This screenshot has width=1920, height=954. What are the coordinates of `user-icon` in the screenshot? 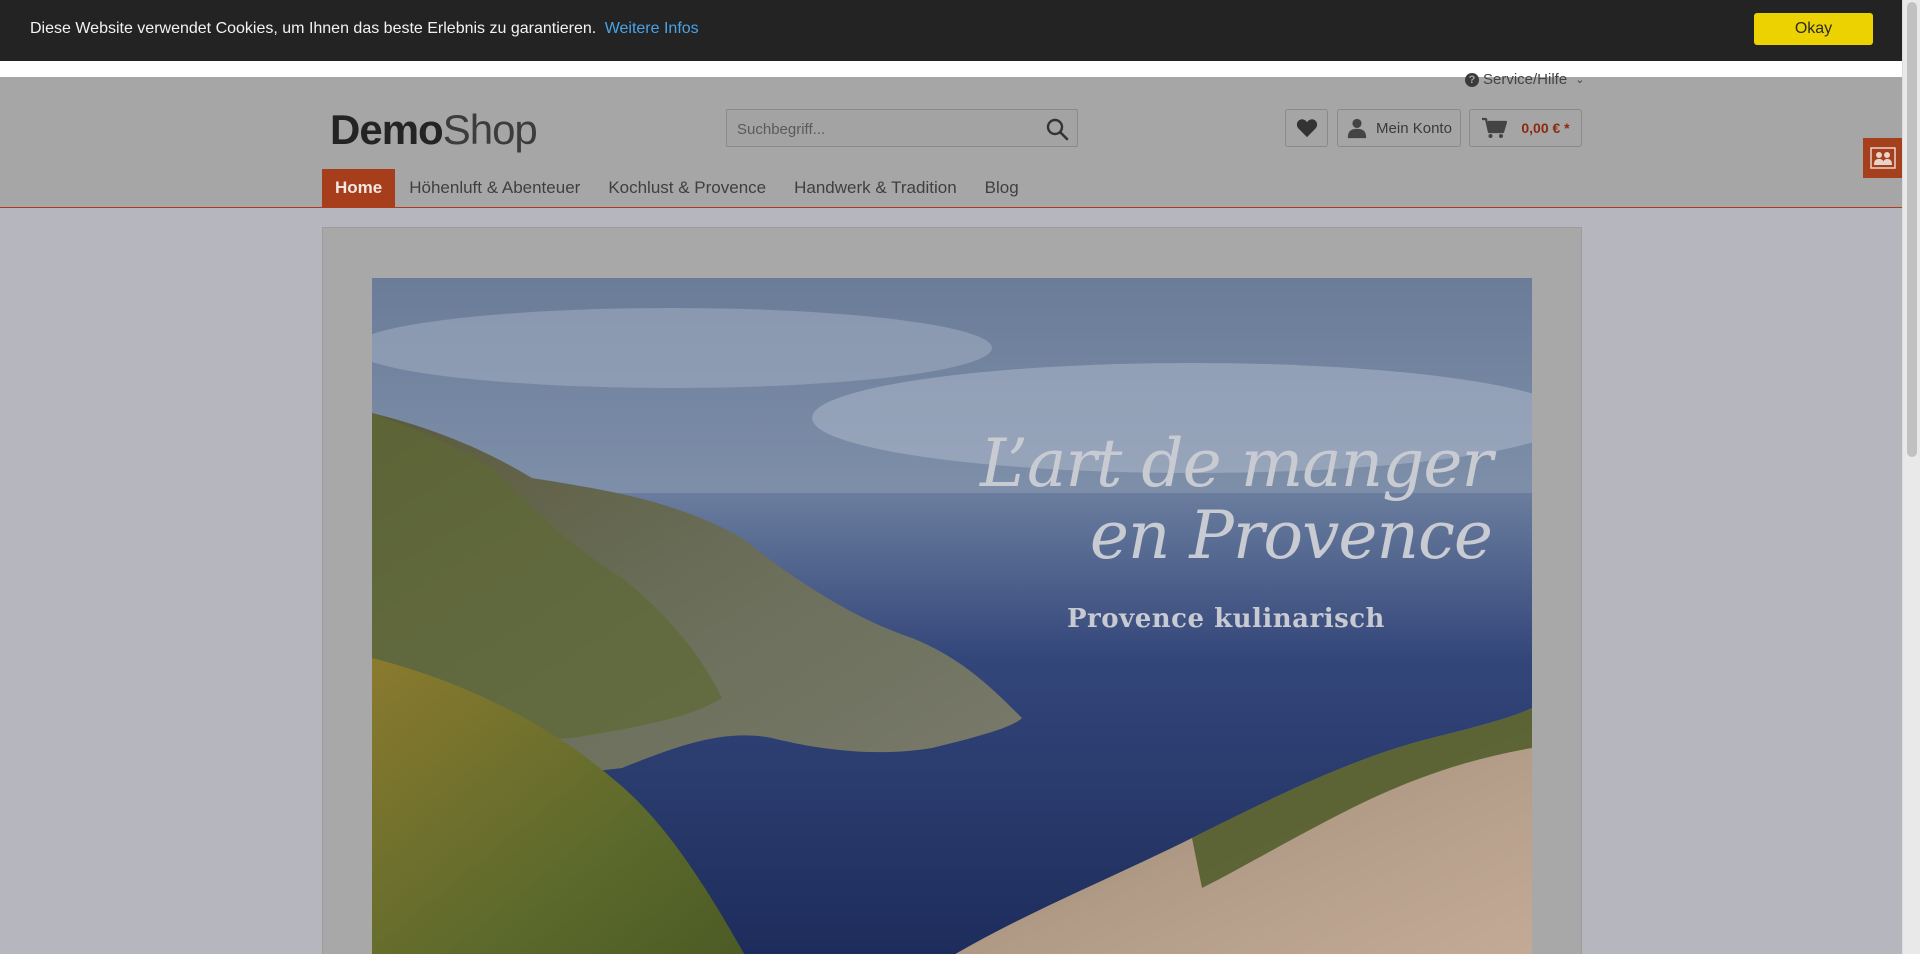 It's located at (1357, 128).